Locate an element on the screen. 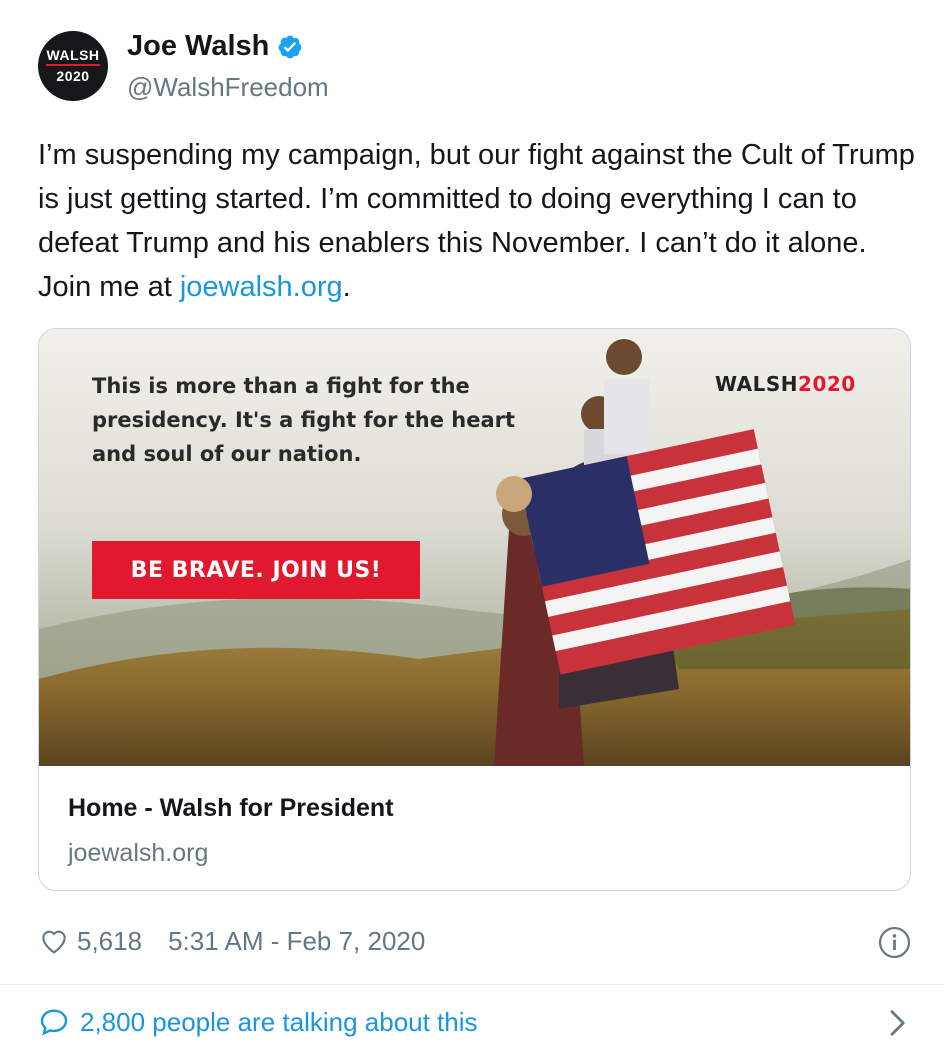 The image size is (944, 1057). tweet-timestamp: 5:31 AM - Feb 7, 2020 is located at coordinates (296, 941).